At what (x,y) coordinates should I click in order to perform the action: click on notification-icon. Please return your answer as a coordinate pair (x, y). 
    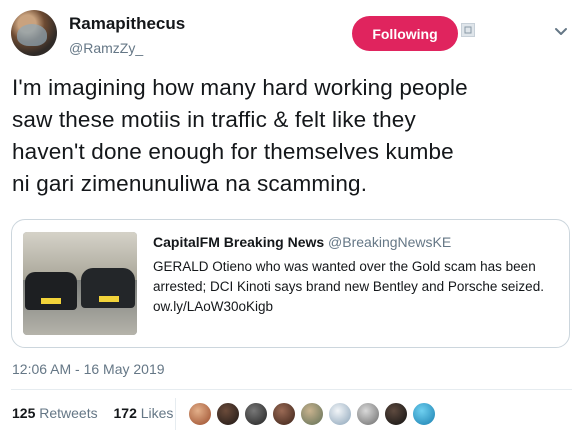
    Looking at the image, I should click on (468, 30).